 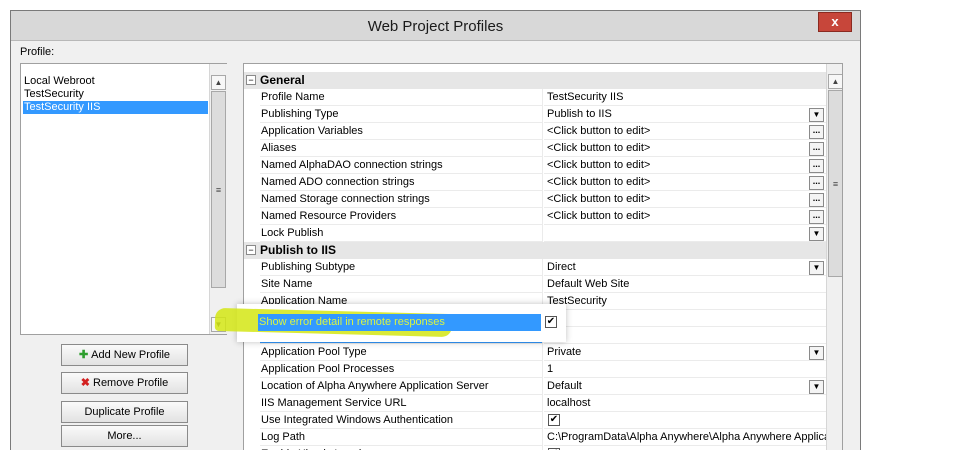 I want to click on property-value: 1, so click(x=685, y=369).